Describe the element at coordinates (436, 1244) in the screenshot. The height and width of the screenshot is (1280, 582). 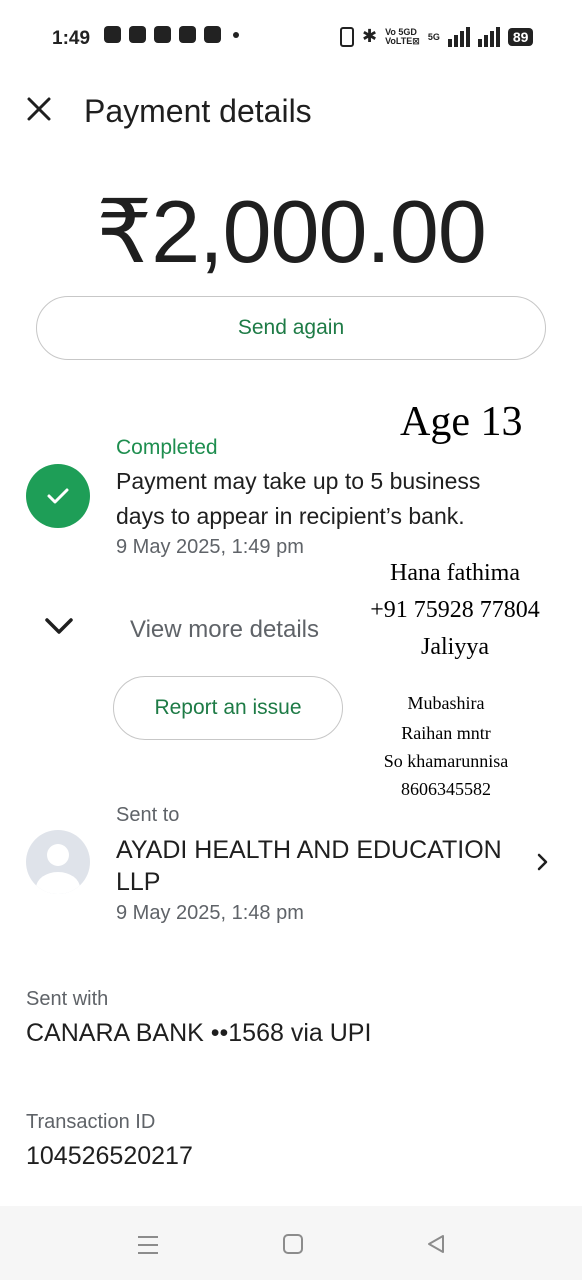
I see `back-icon` at that location.